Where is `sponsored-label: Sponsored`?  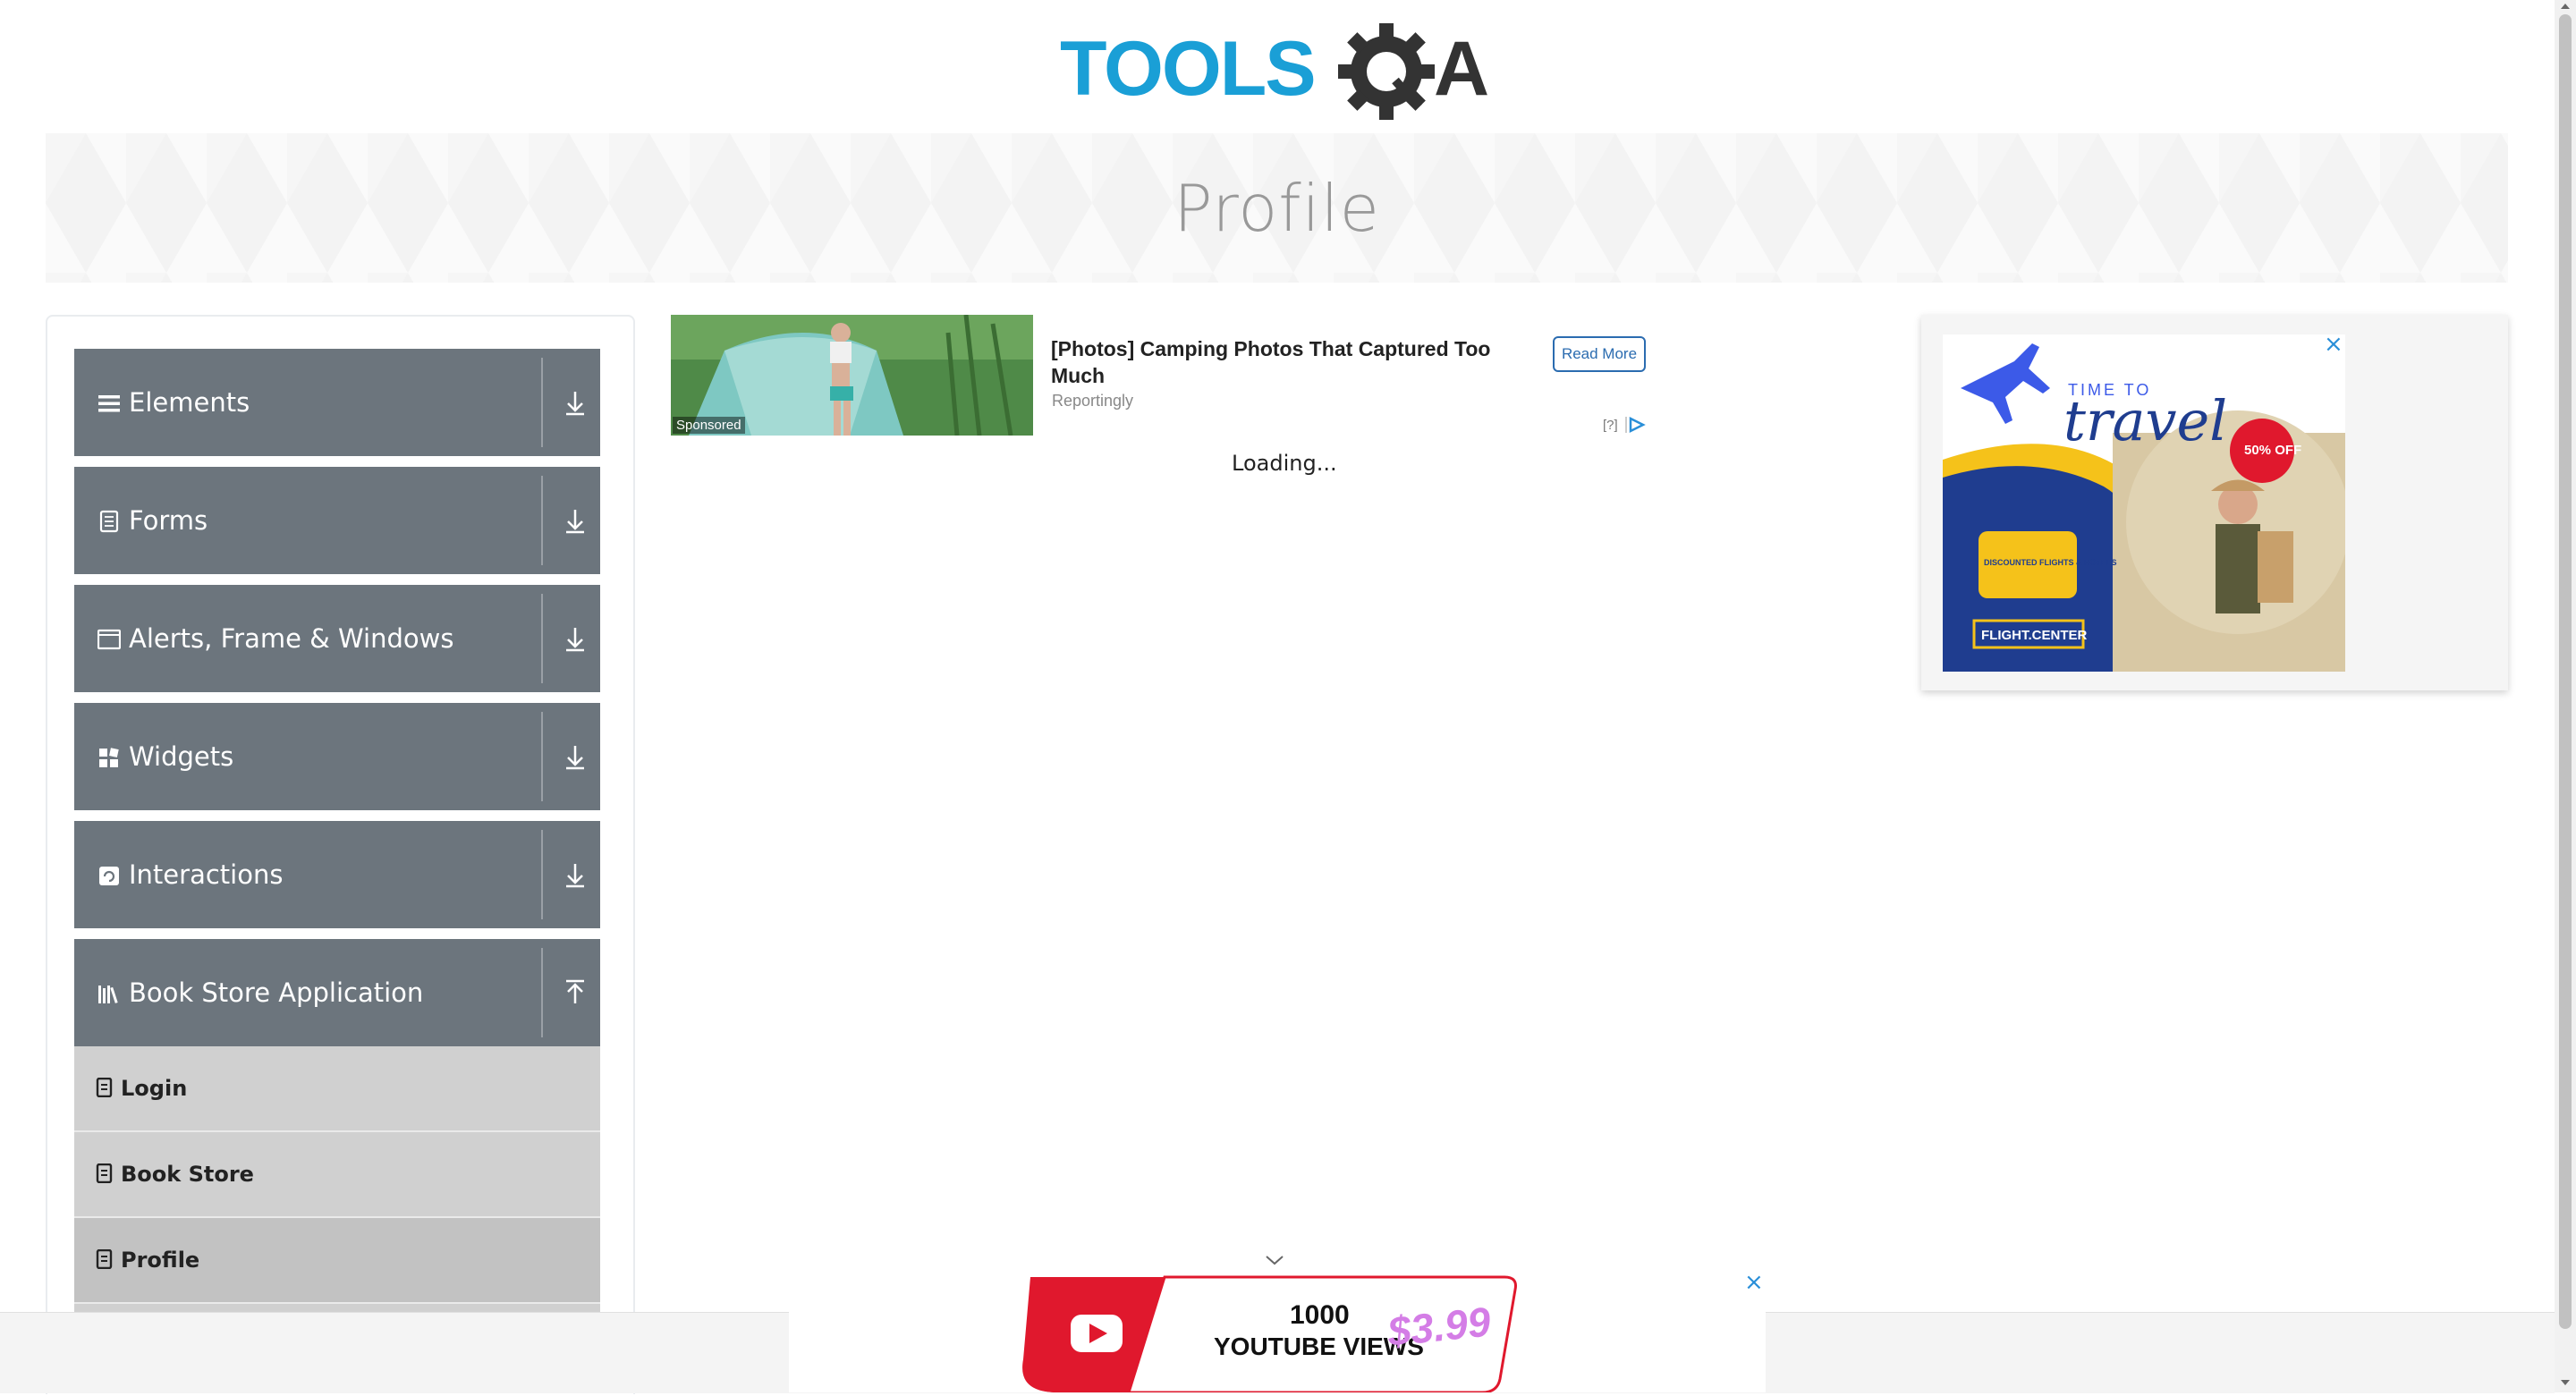
sponsored-label: Sponsored is located at coordinates (709, 425).